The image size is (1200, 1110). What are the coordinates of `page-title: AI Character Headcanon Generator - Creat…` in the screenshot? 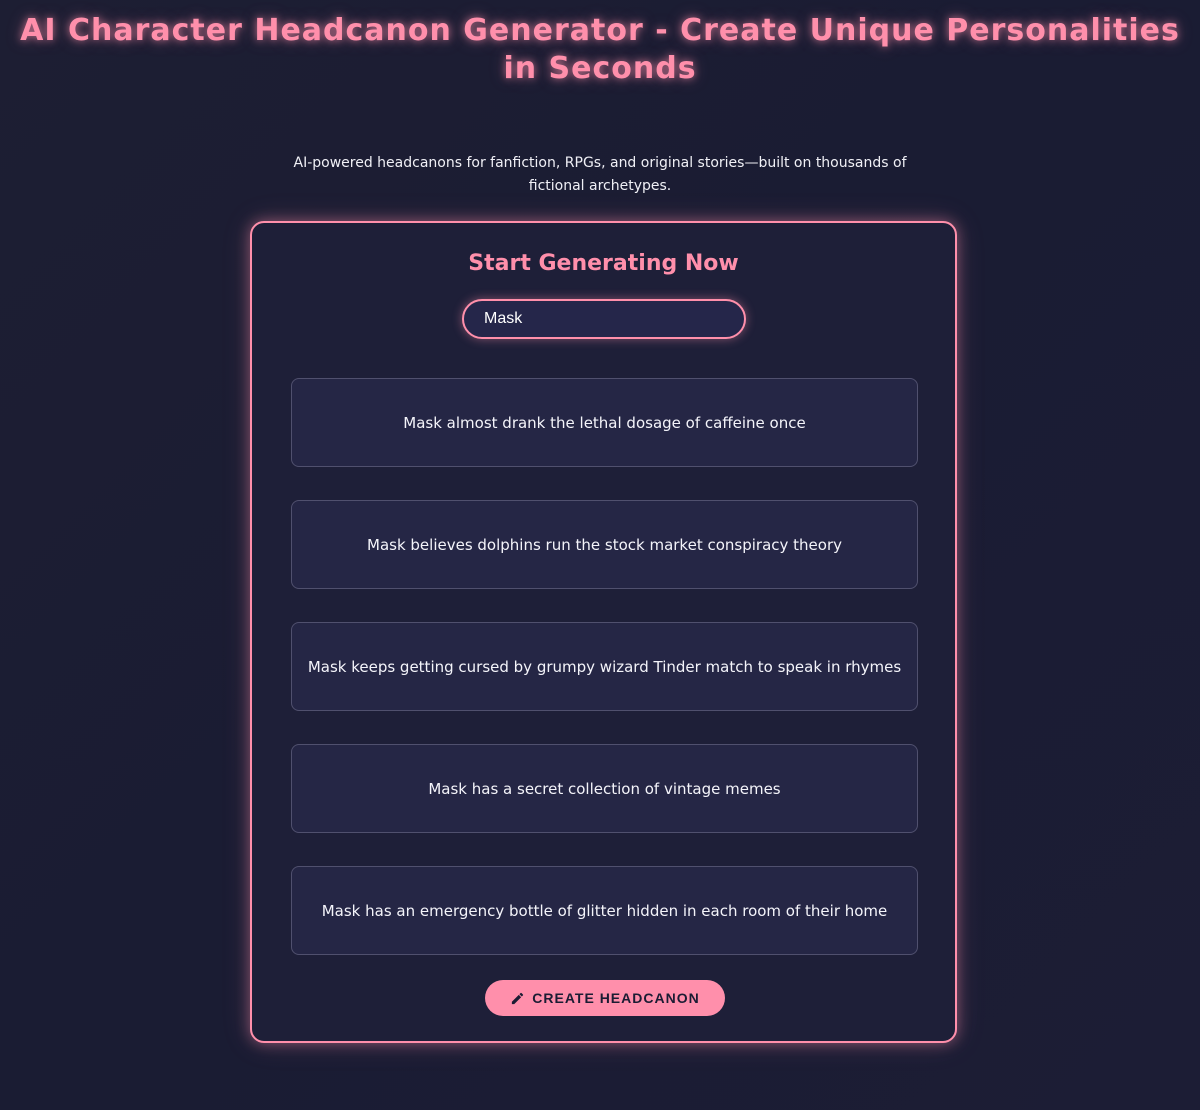 It's located at (600, 49).